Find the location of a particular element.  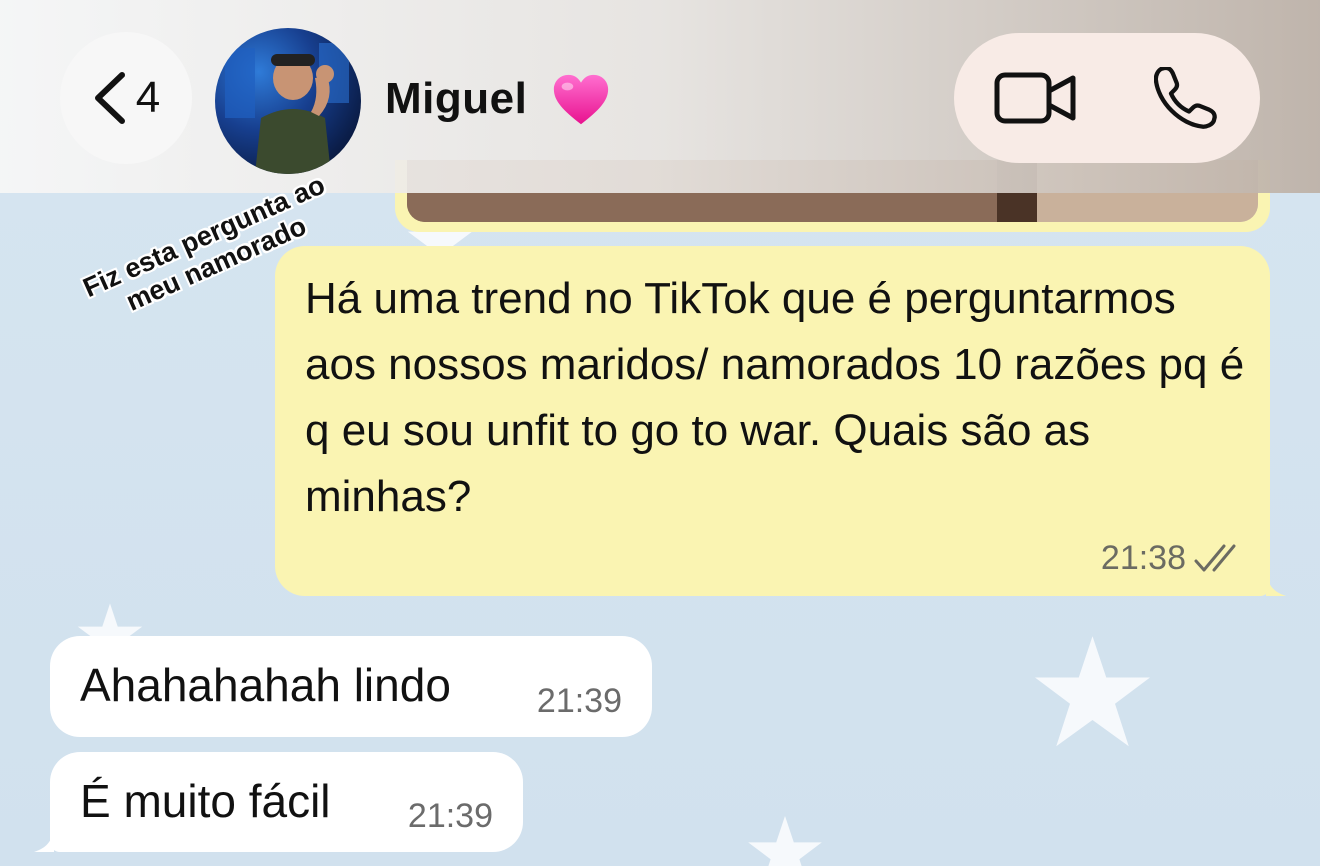

message-text: É muito fácil is located at coordinates (205, 801).